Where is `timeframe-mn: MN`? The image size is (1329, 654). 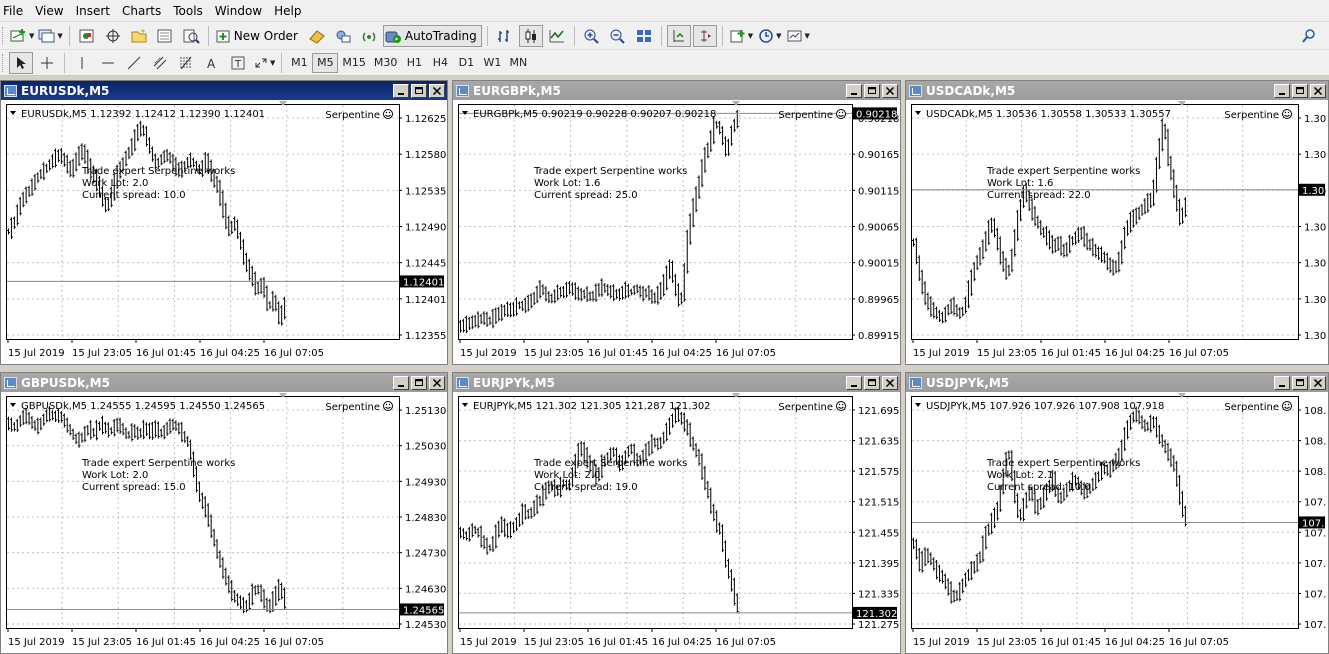 timeframe-mn: MN is located at coordinates (518, 63).